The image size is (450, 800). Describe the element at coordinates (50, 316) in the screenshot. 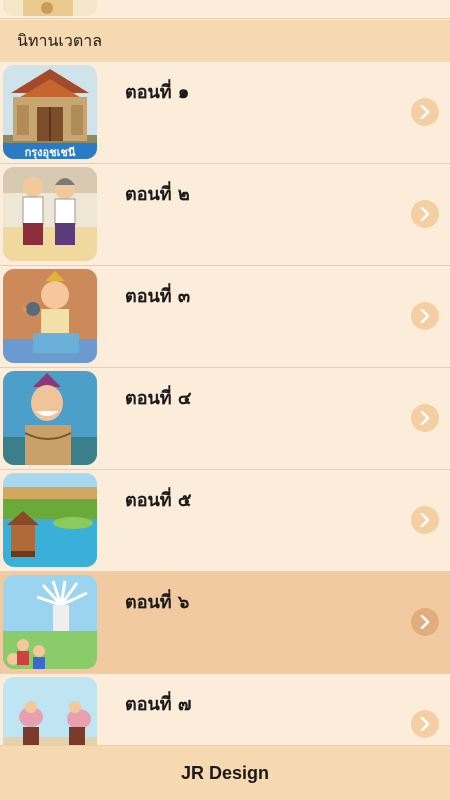

I see `princess-with-bird-thumbnail` at that location.